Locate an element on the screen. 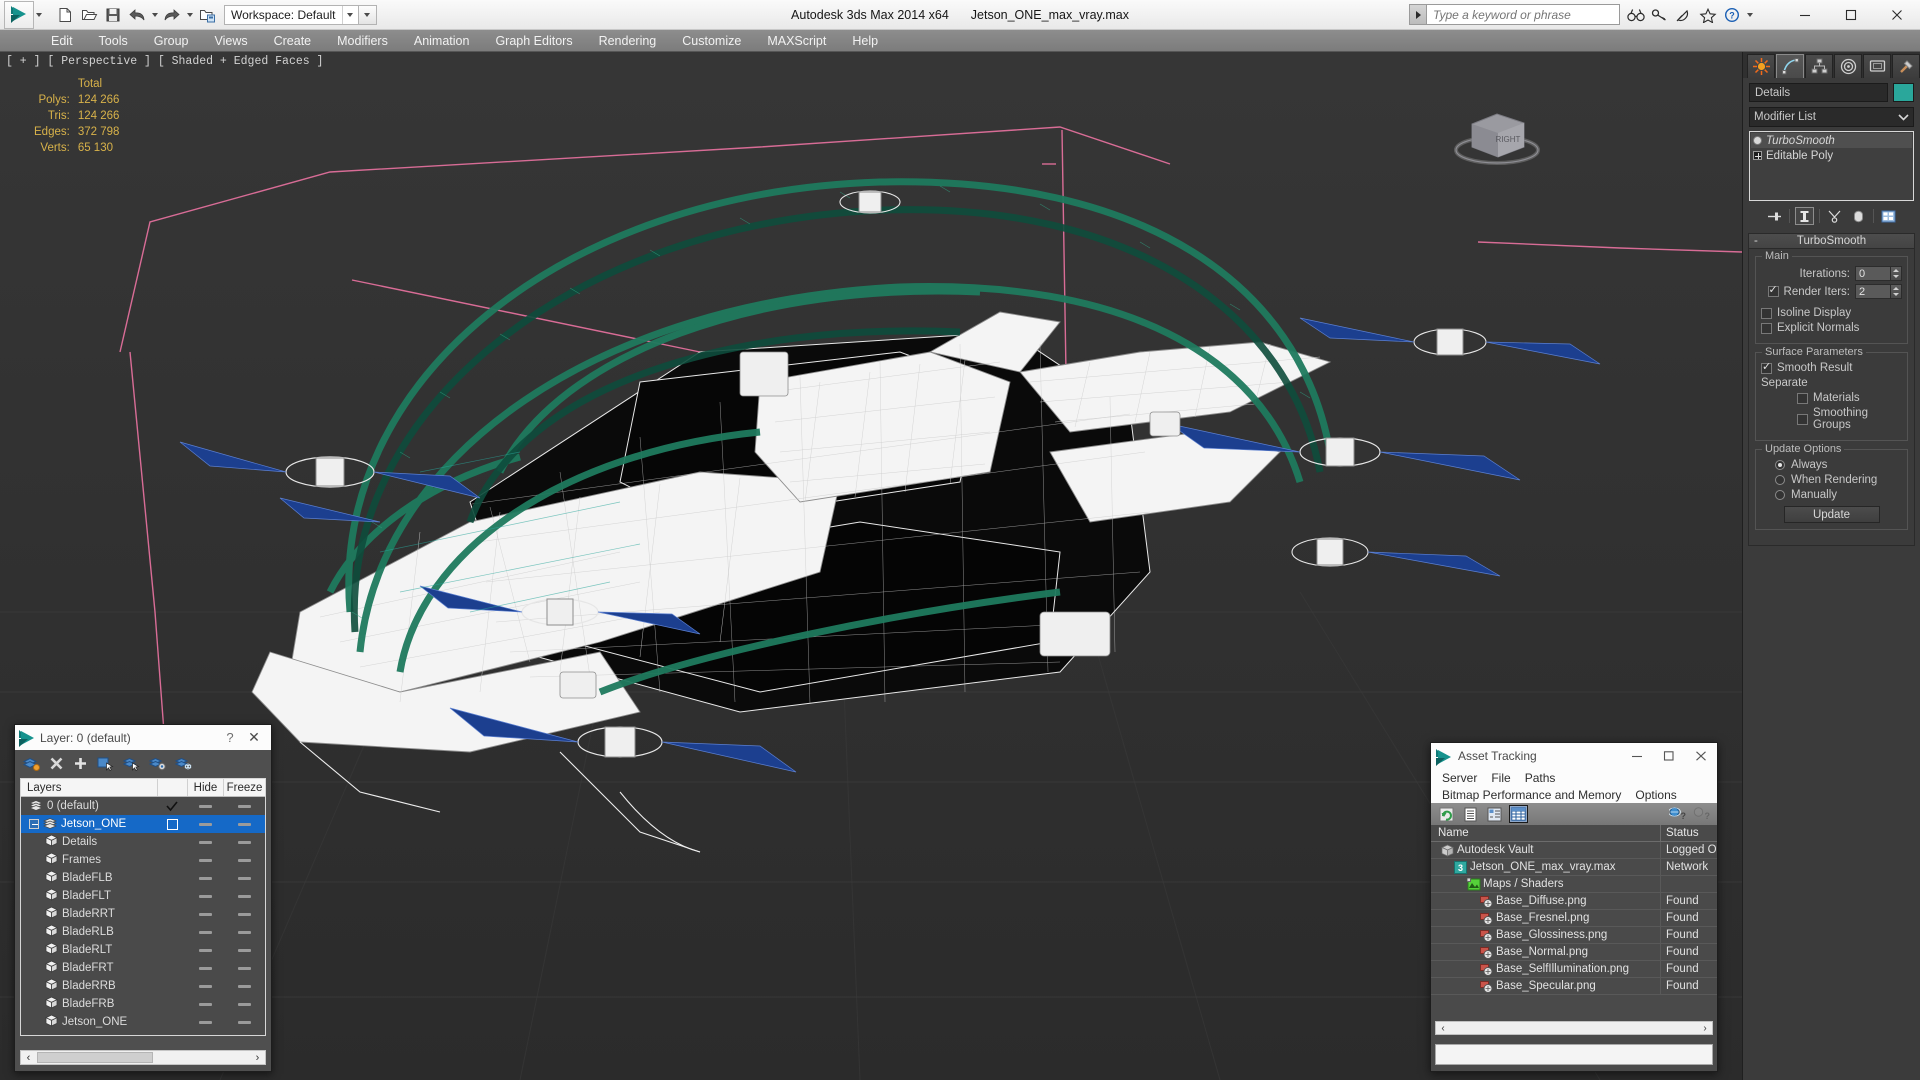 This screenshot has height=1080, width=1920. list-view-icon is located at coordinates (1470, 814).